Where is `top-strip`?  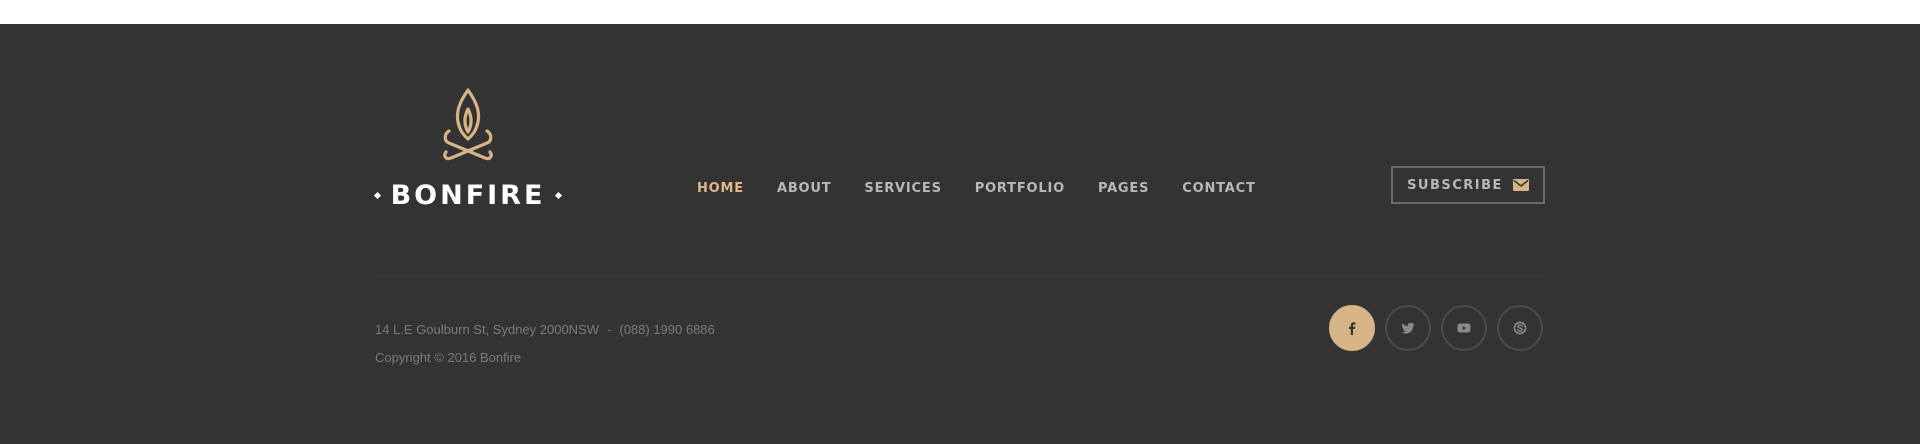 top-strip is located at coordinates (960, 12).